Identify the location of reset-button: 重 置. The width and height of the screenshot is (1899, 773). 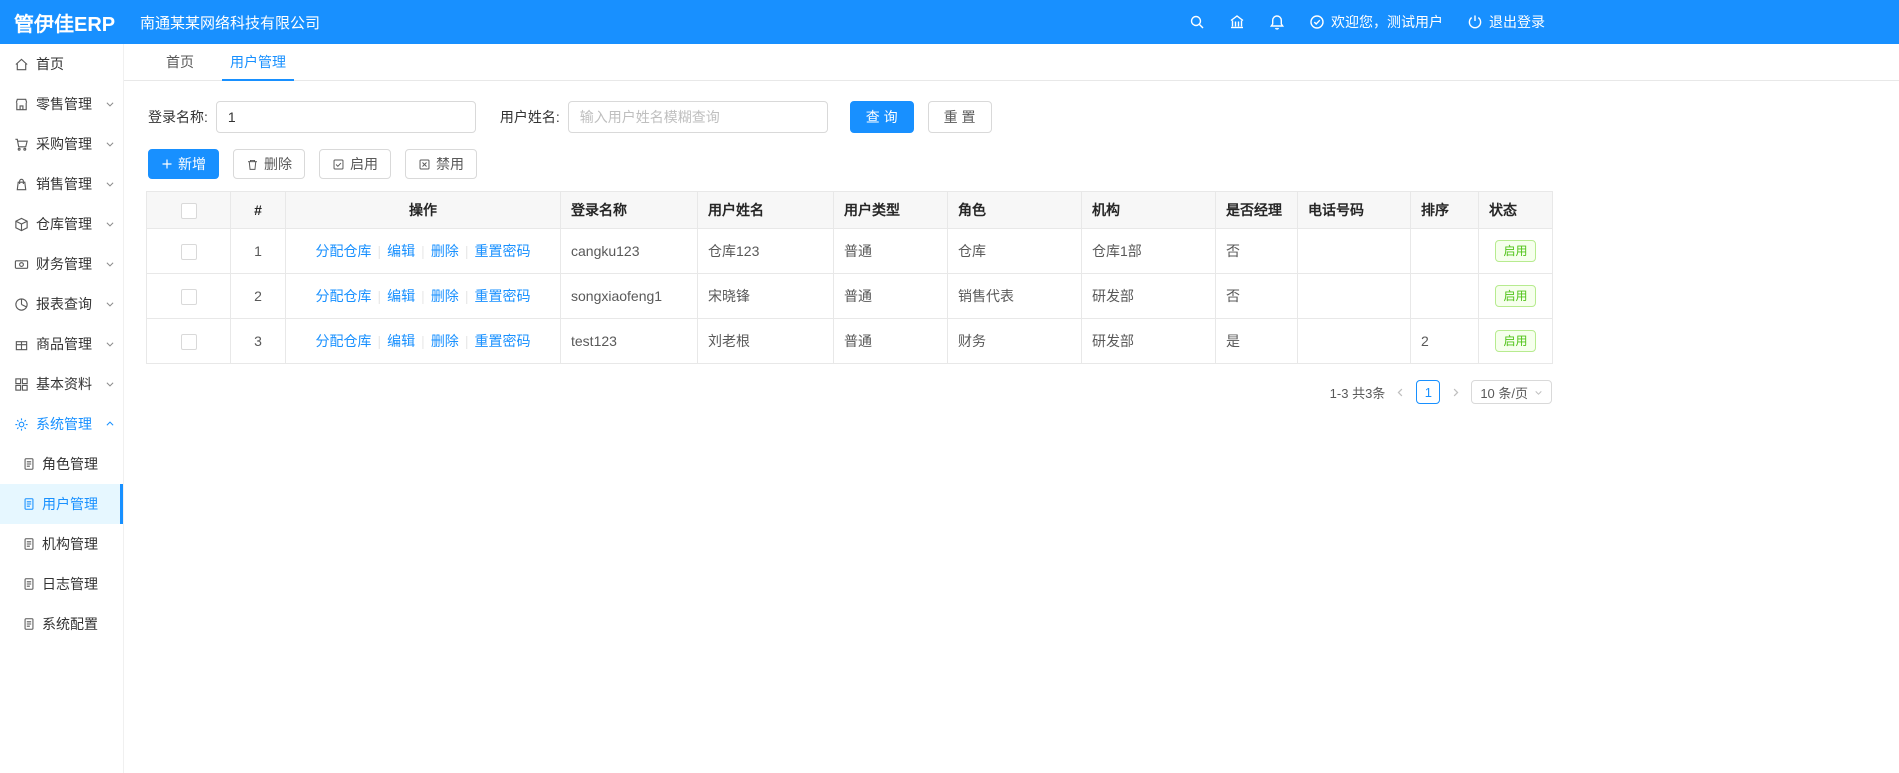
(959, 117).